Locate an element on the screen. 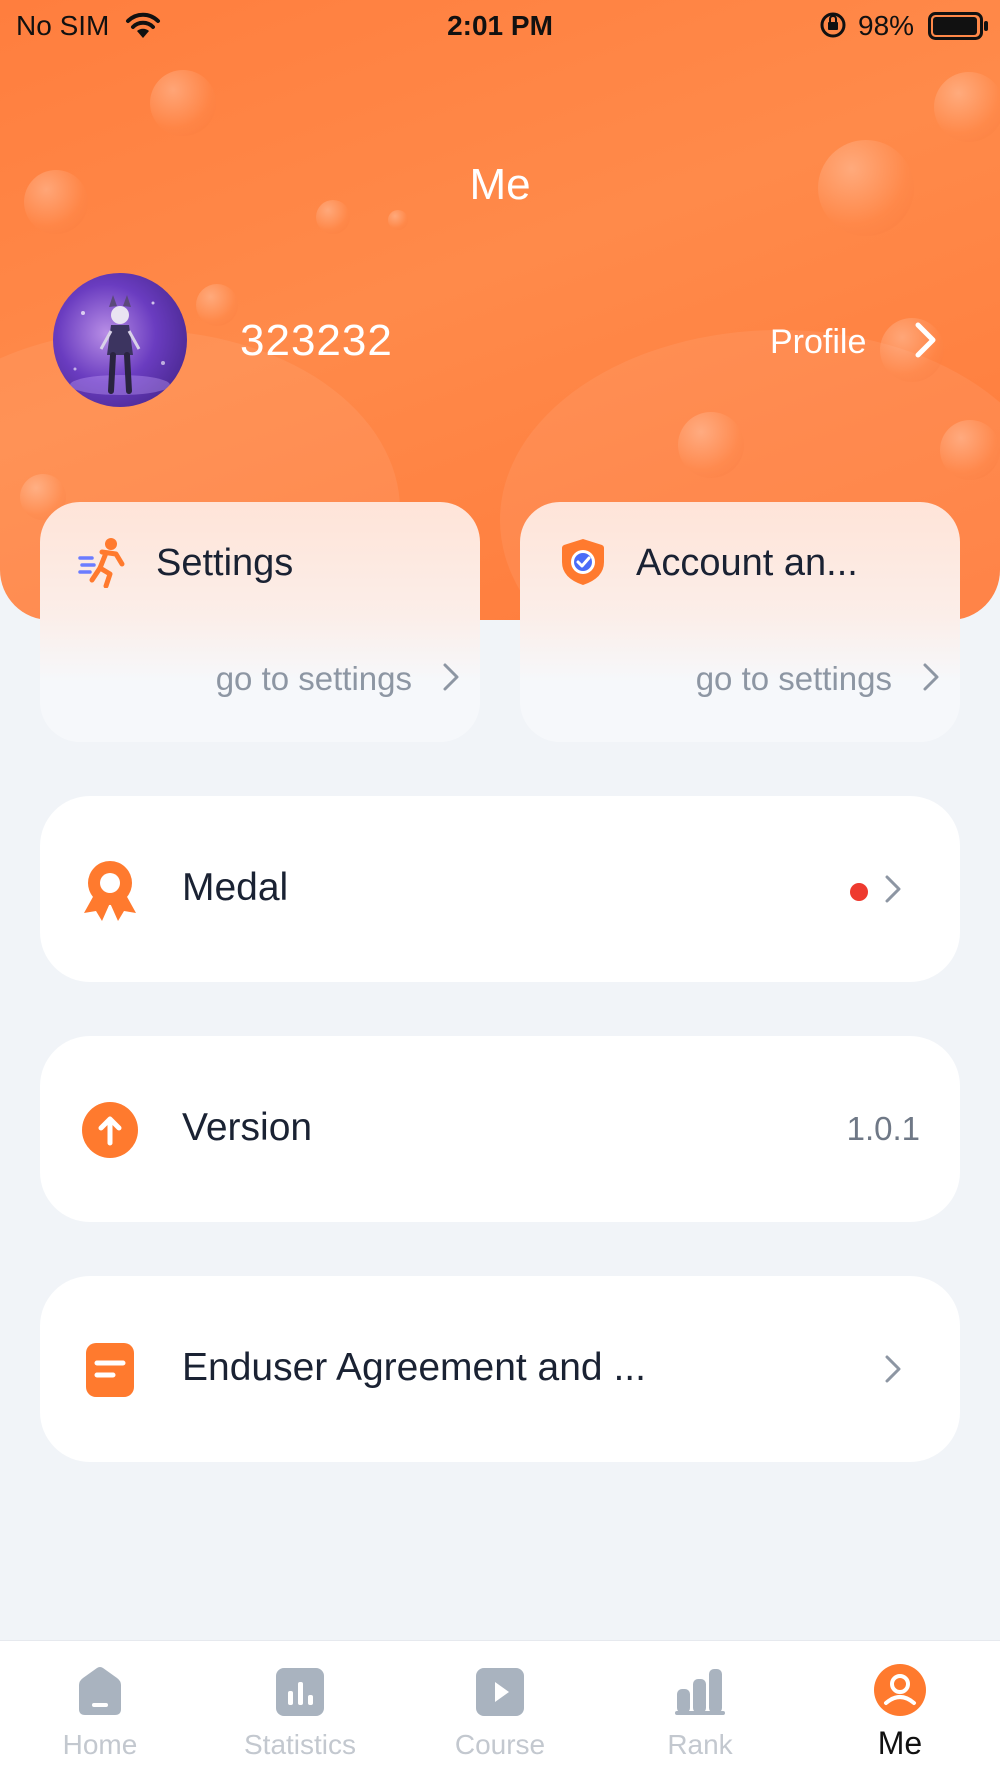 The height and width of the screenshot is (1778, 1000). medal-icon is located at coordinates (110, 890).